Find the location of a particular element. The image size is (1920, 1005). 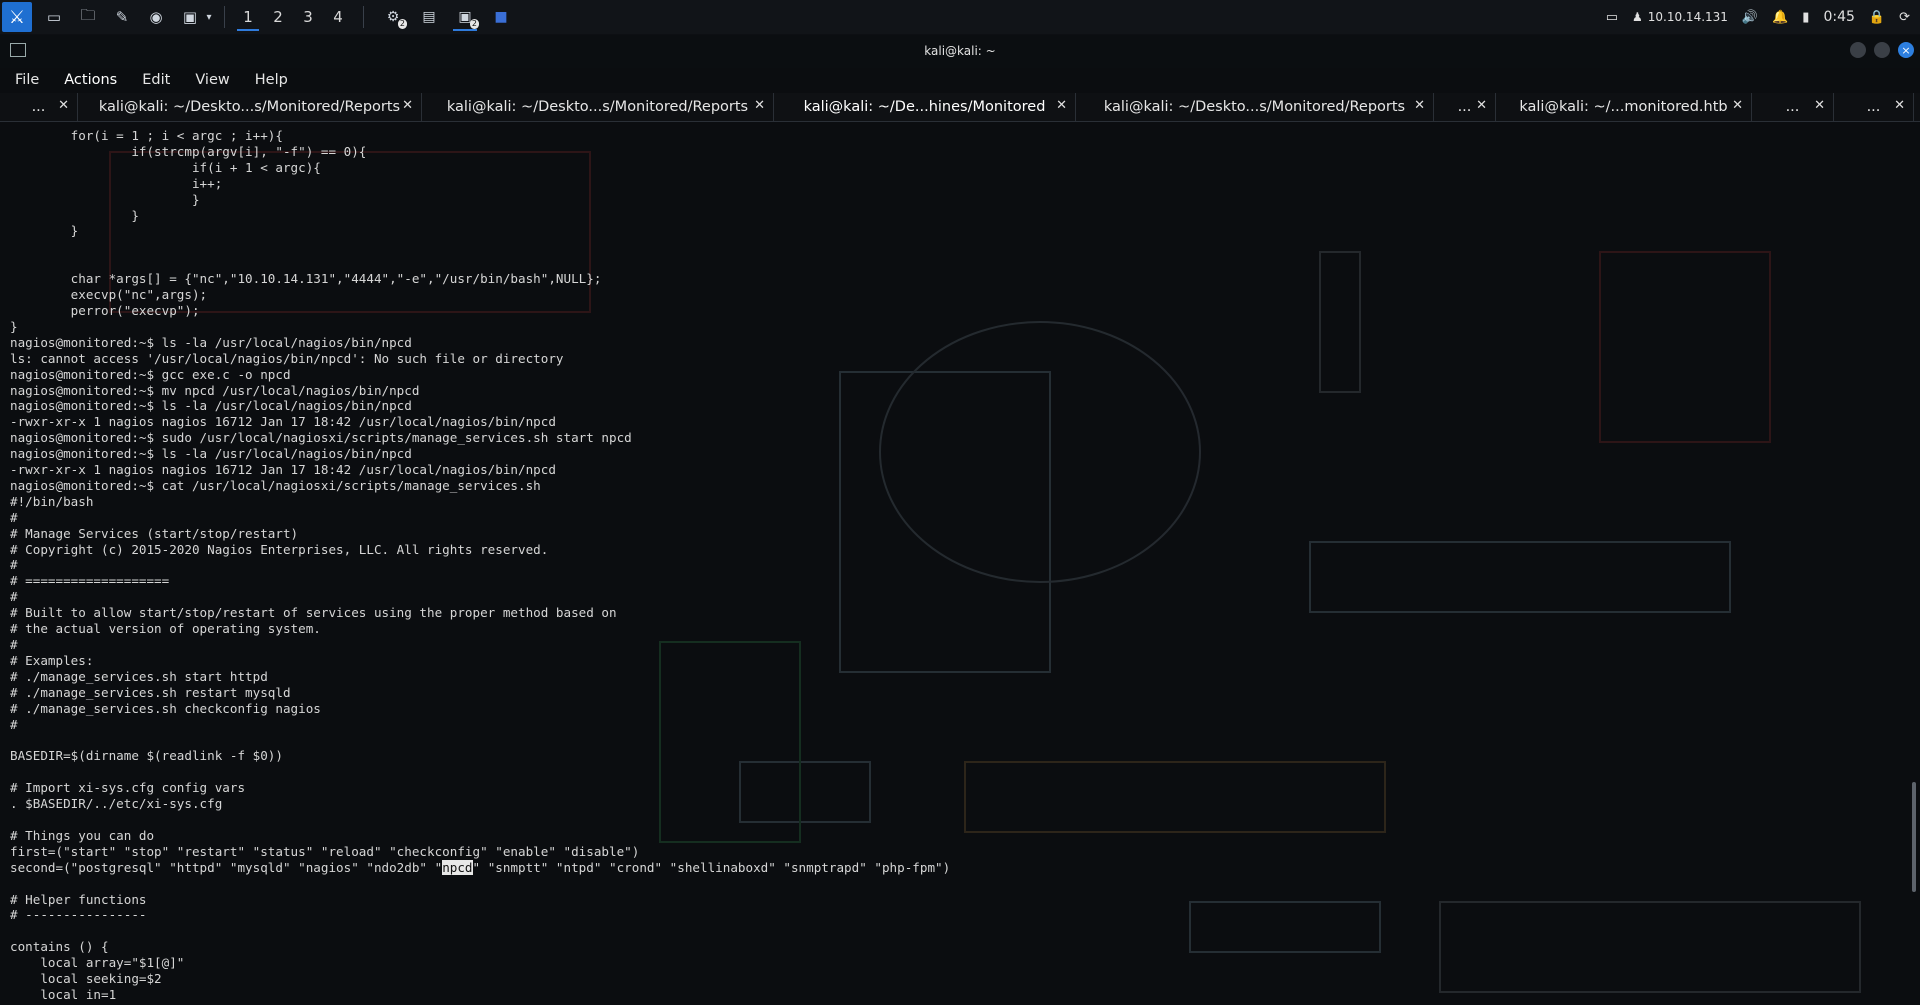

wallpaper-payload-box is located at coordinates (1285, 927).